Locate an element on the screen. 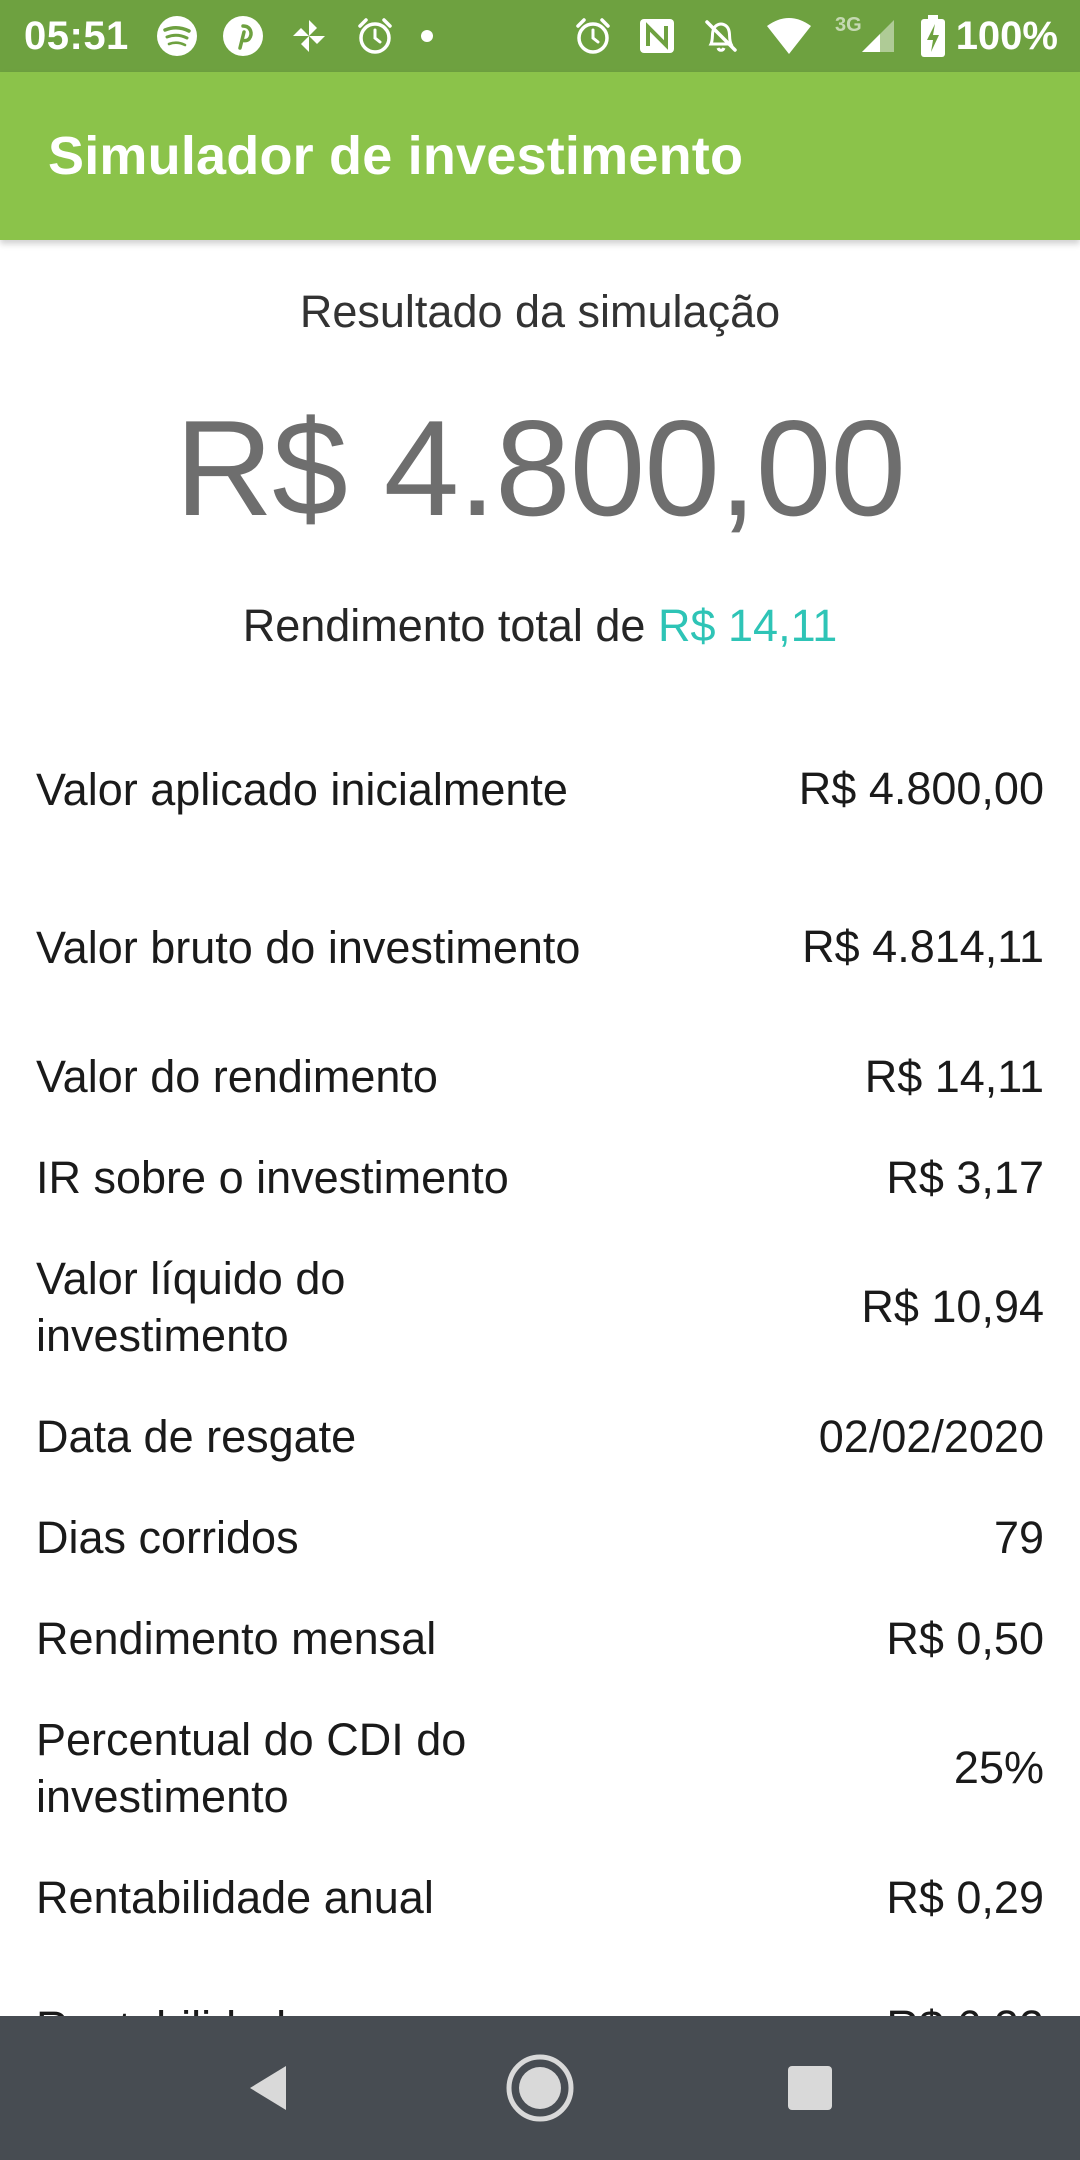  battery-charging-icon is located at coordinates (933, 36).